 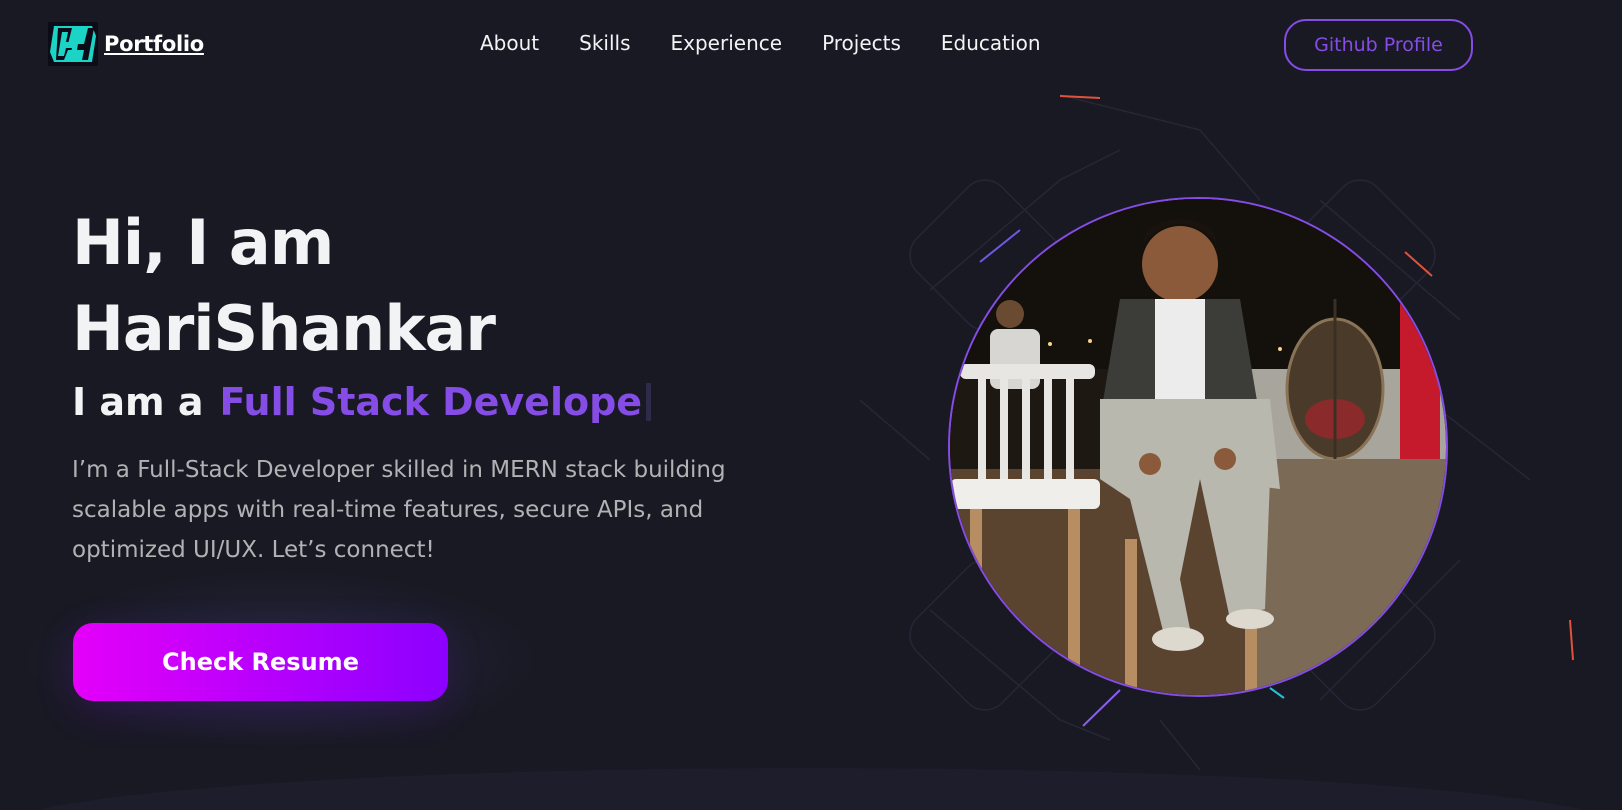 What do you see at coordinates (649, 402) in the screenshot?
I see `typewriter-cursor` at bounding box center [649, 402].